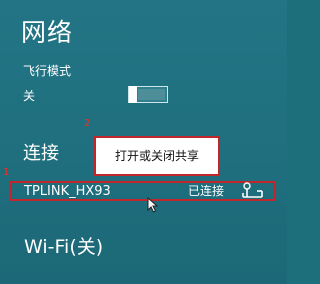 The height and width of the screenshot is (284, 320). I want to click on airplane-mode-toggle, so click(148, 94).